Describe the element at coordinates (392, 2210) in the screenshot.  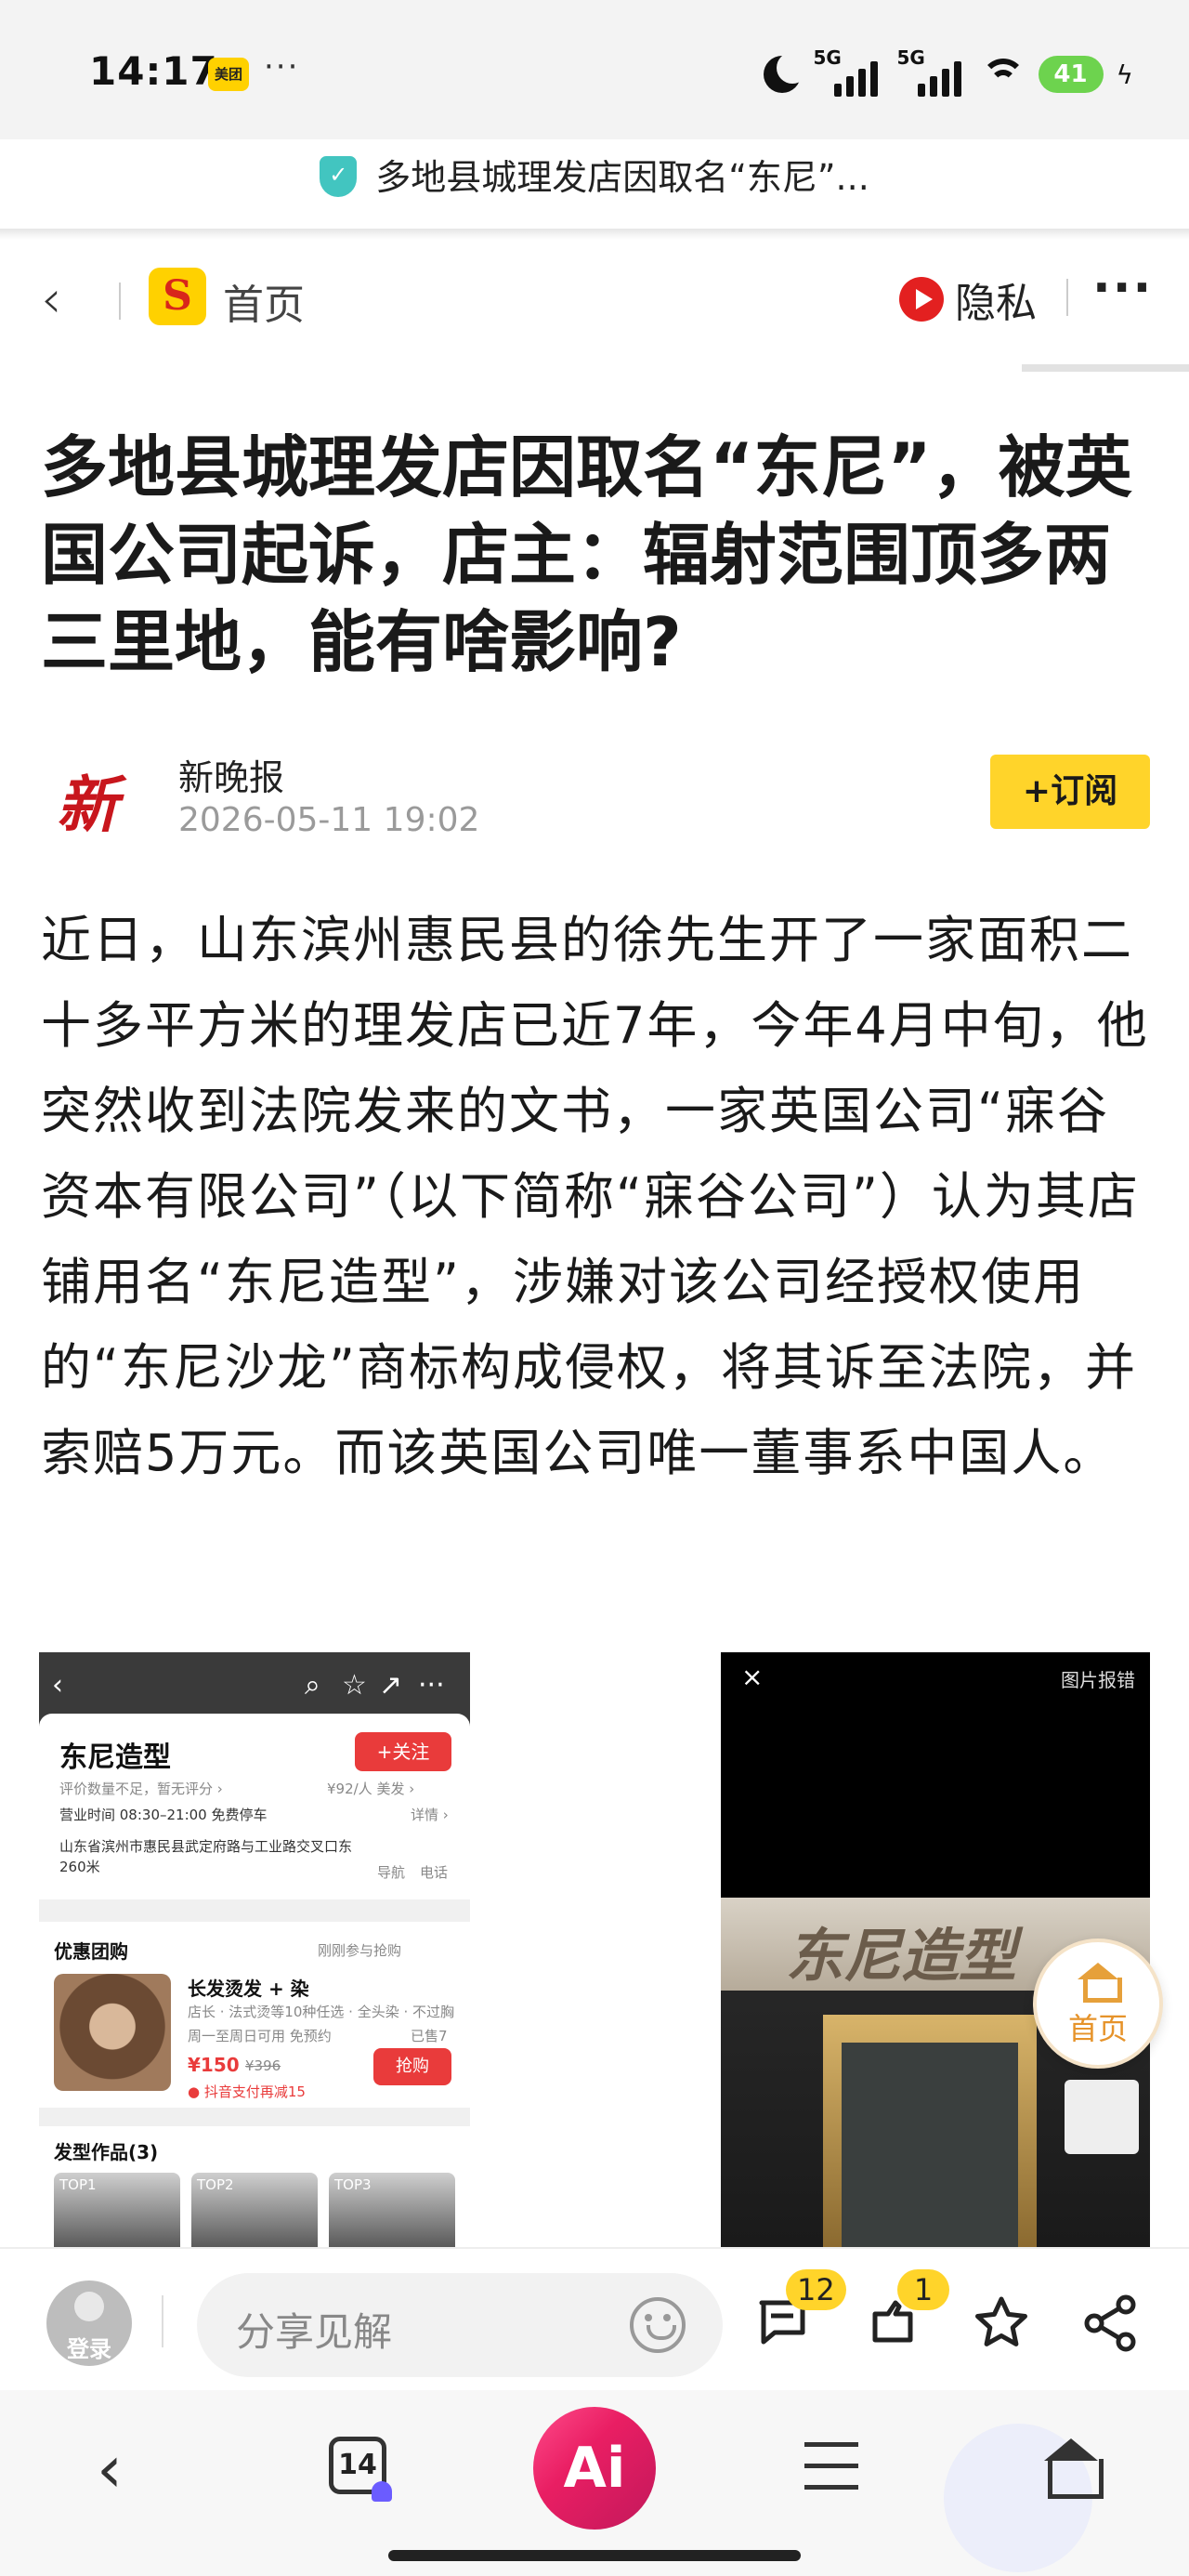
I see `work-thumb-3: TOP3` at that location.